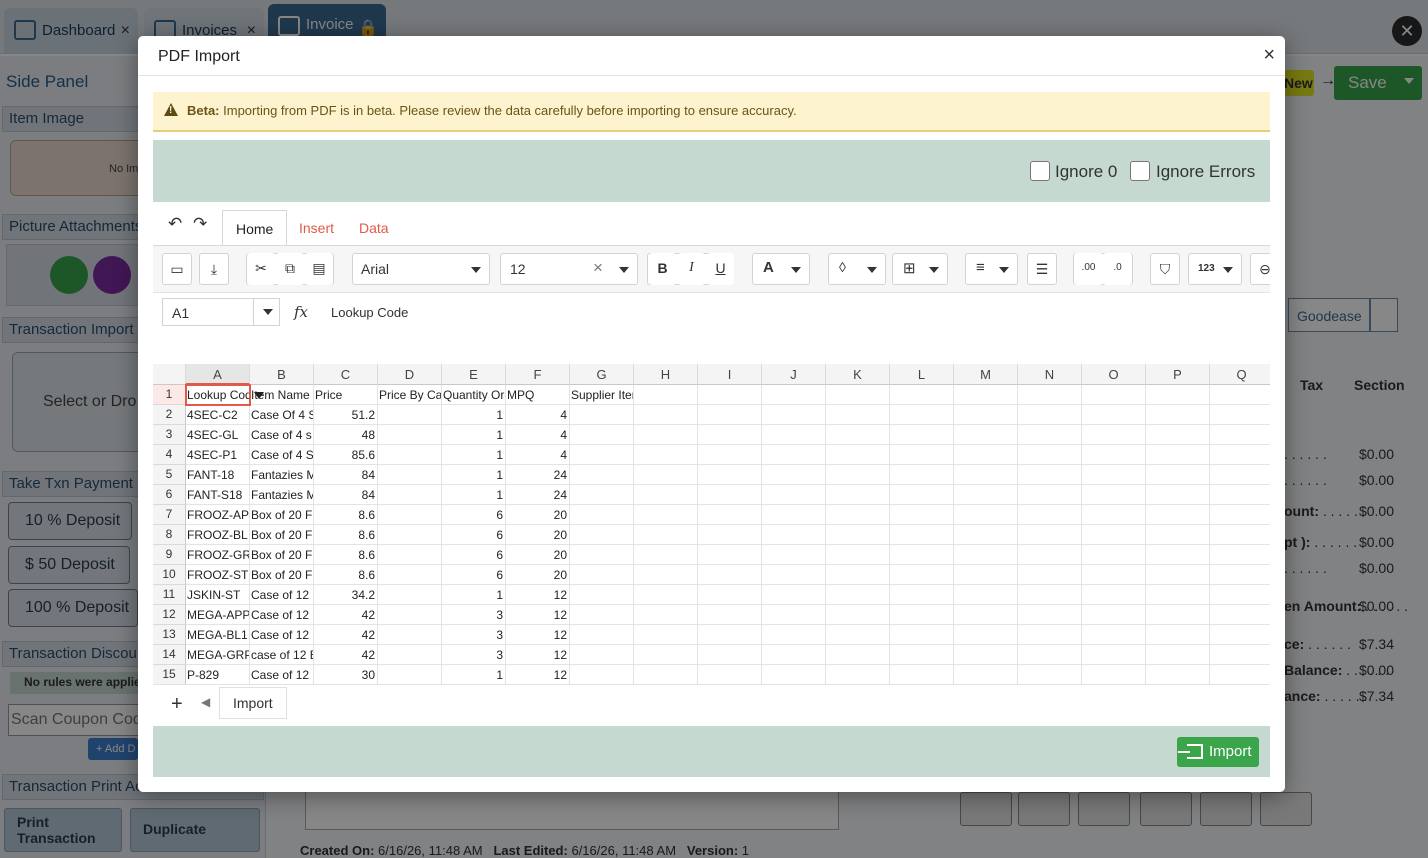 The image size is (1428, 858). I want to click on cell: Supplier Item, so click(602, 395).